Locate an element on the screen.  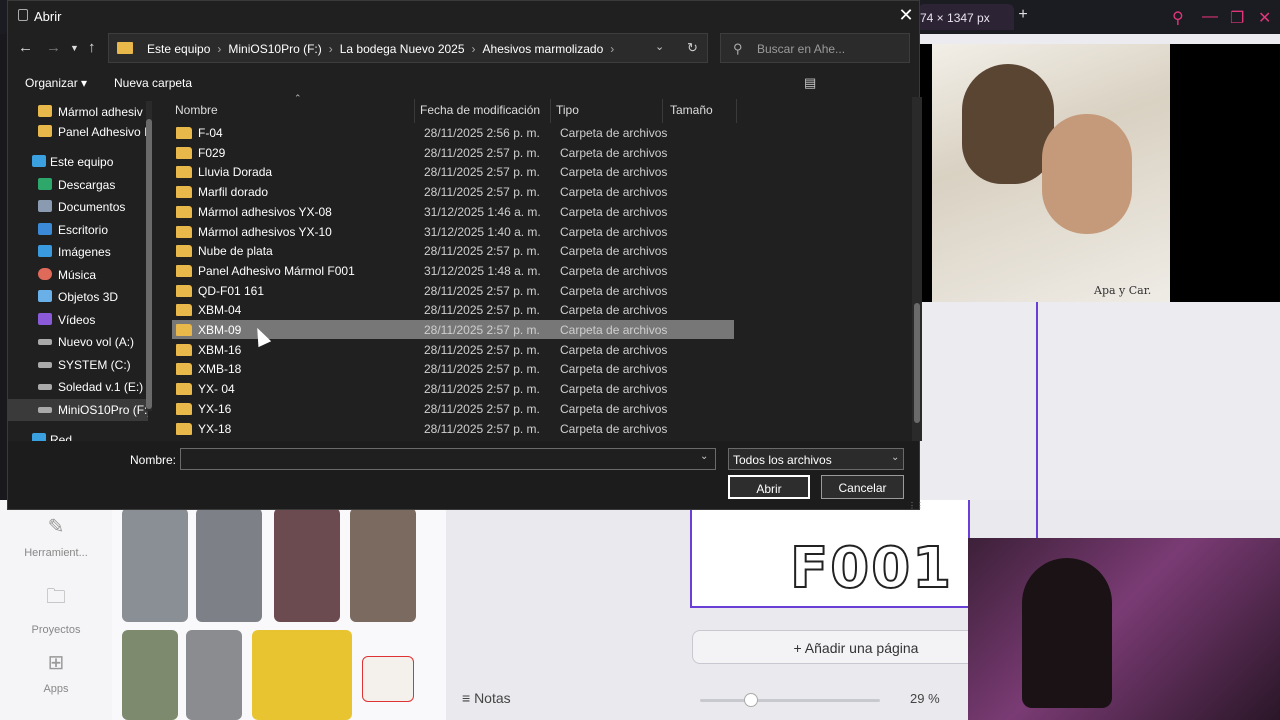
browser-tab: 74 × 1347 px is located at coordinates (966, 17).